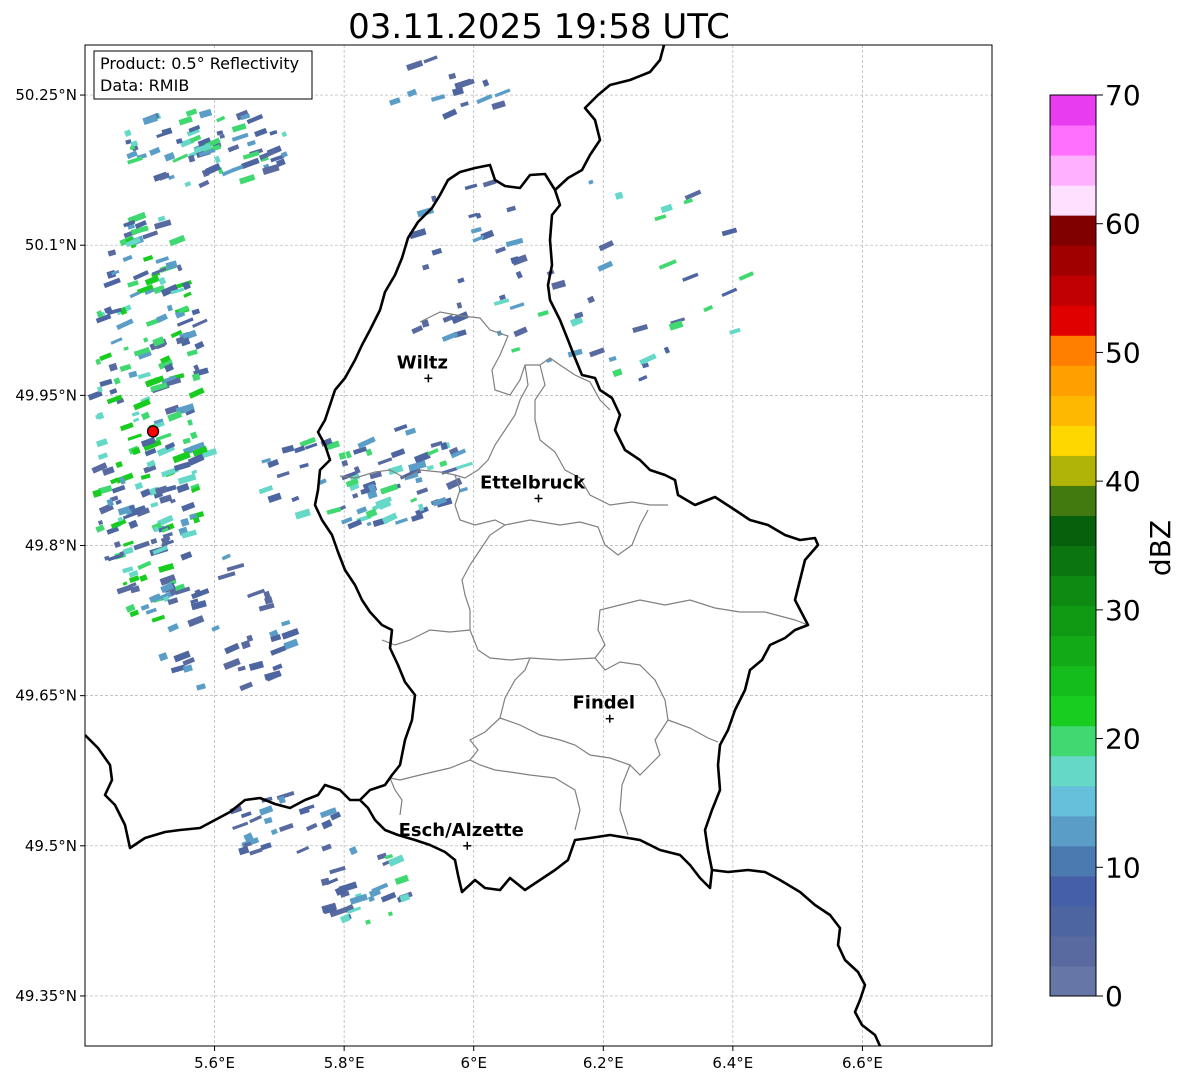 This screenshot has height=1081, width=1184. Describe the element at coordinates (46, 996) in the screenshot. I see `lat-tick-label: 49.35°N` at that location.